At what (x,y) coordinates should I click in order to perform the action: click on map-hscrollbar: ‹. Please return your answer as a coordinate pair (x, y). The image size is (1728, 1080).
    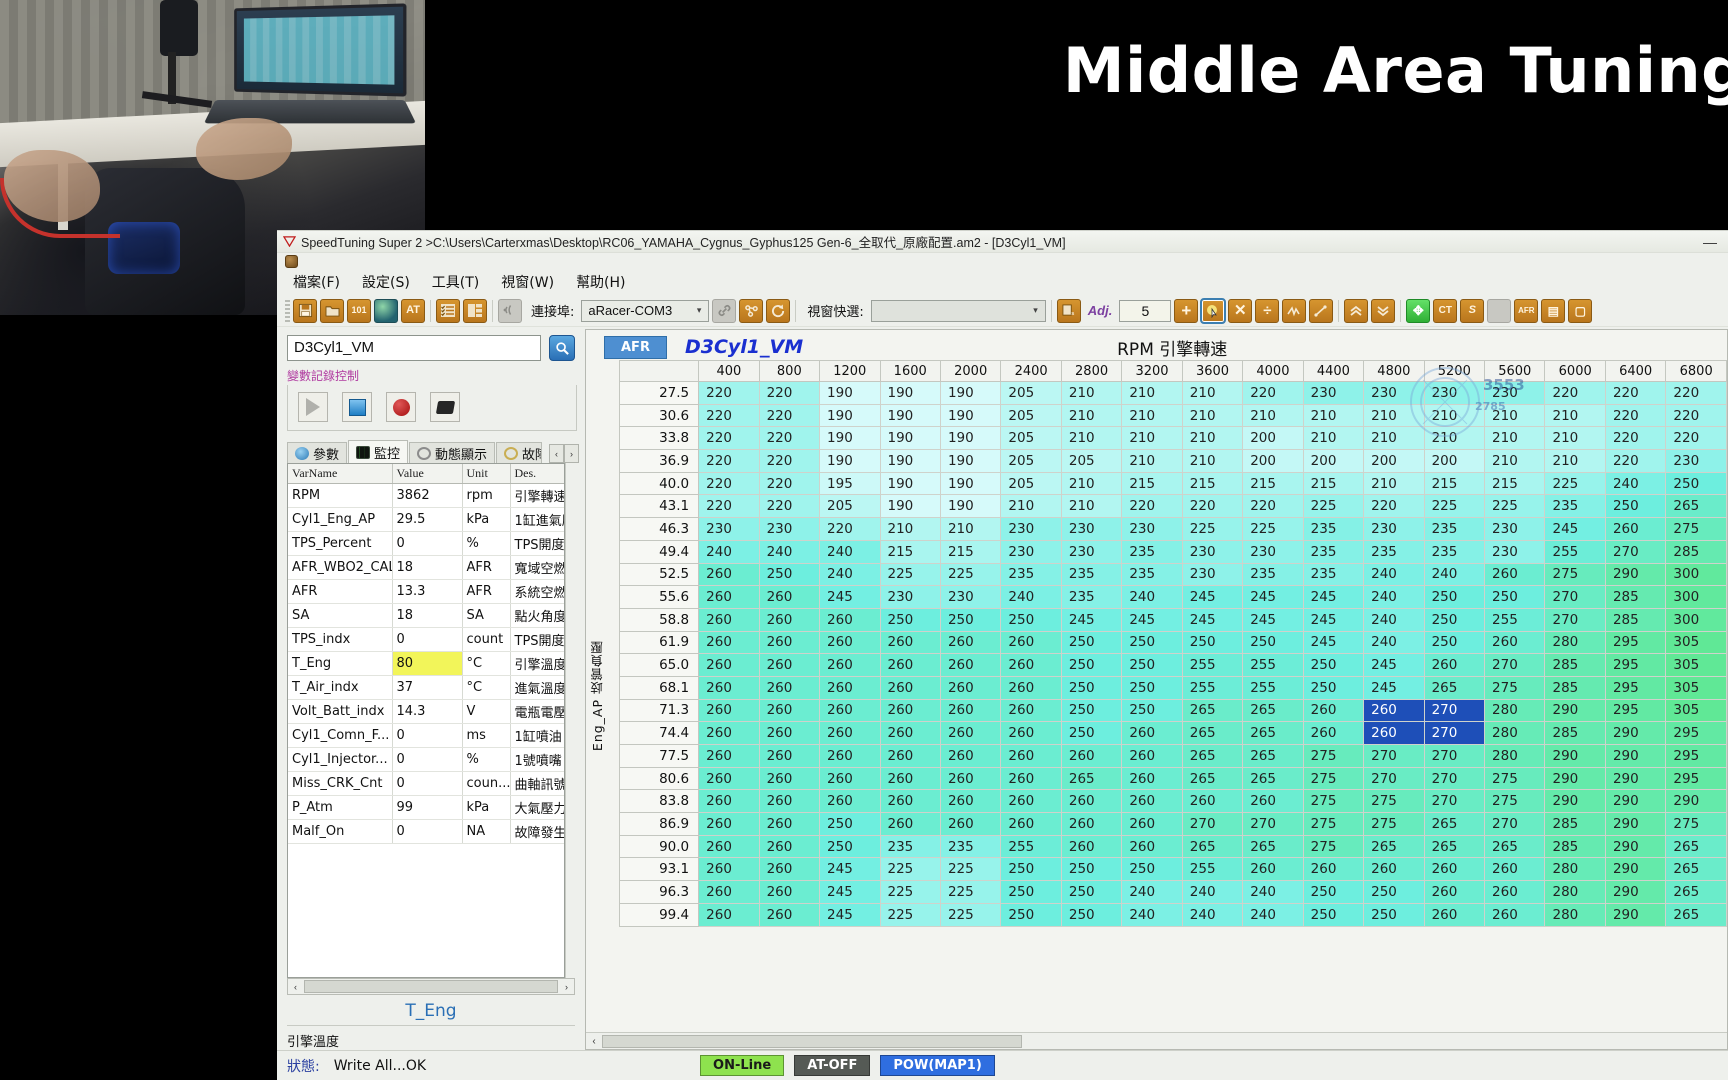
    Looking at the image, I should click on (1156, 1040).